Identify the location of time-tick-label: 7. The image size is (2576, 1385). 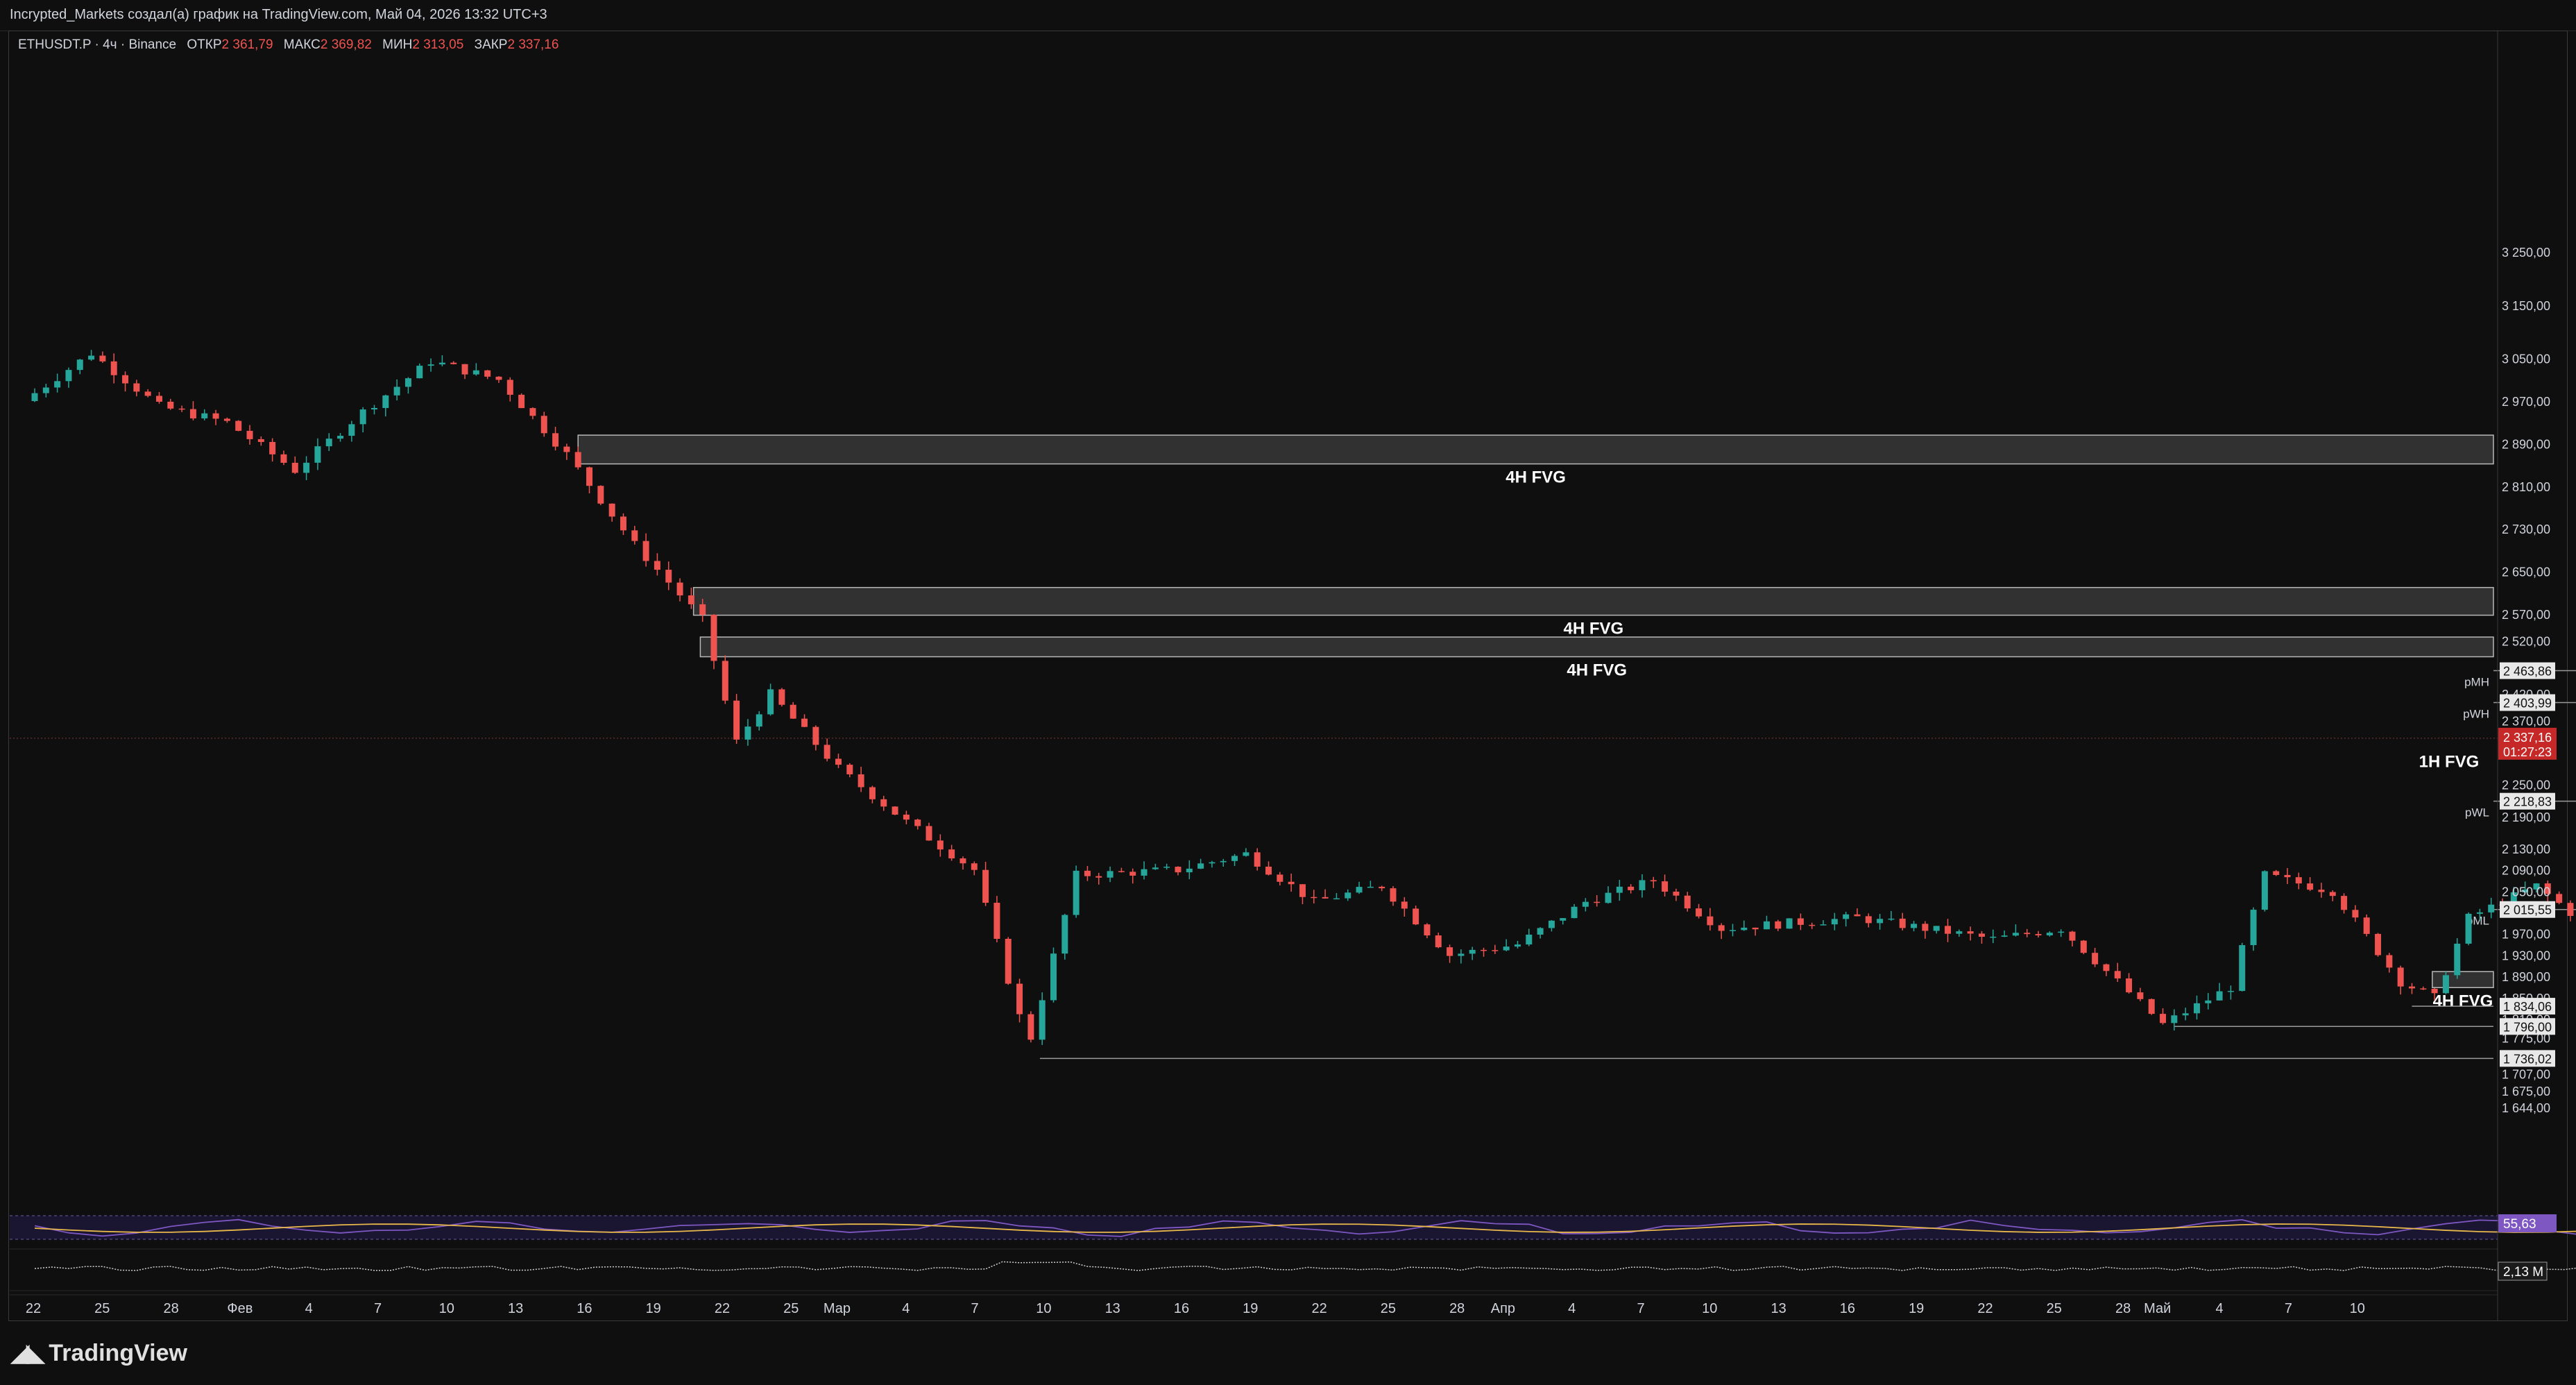
(2288, 1309).